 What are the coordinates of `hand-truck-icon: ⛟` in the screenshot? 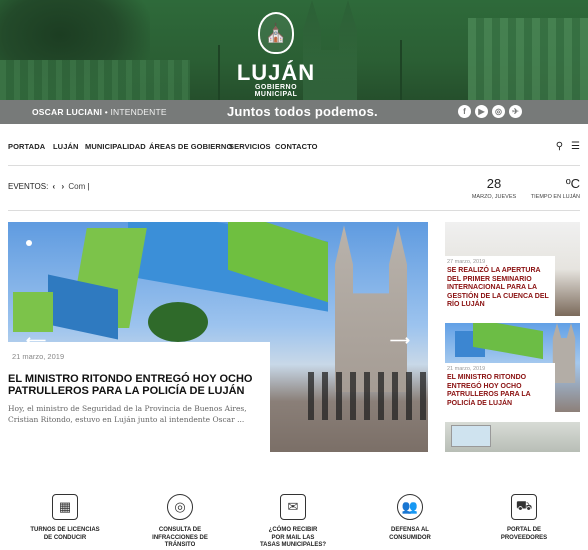 It's located at (524, 507).